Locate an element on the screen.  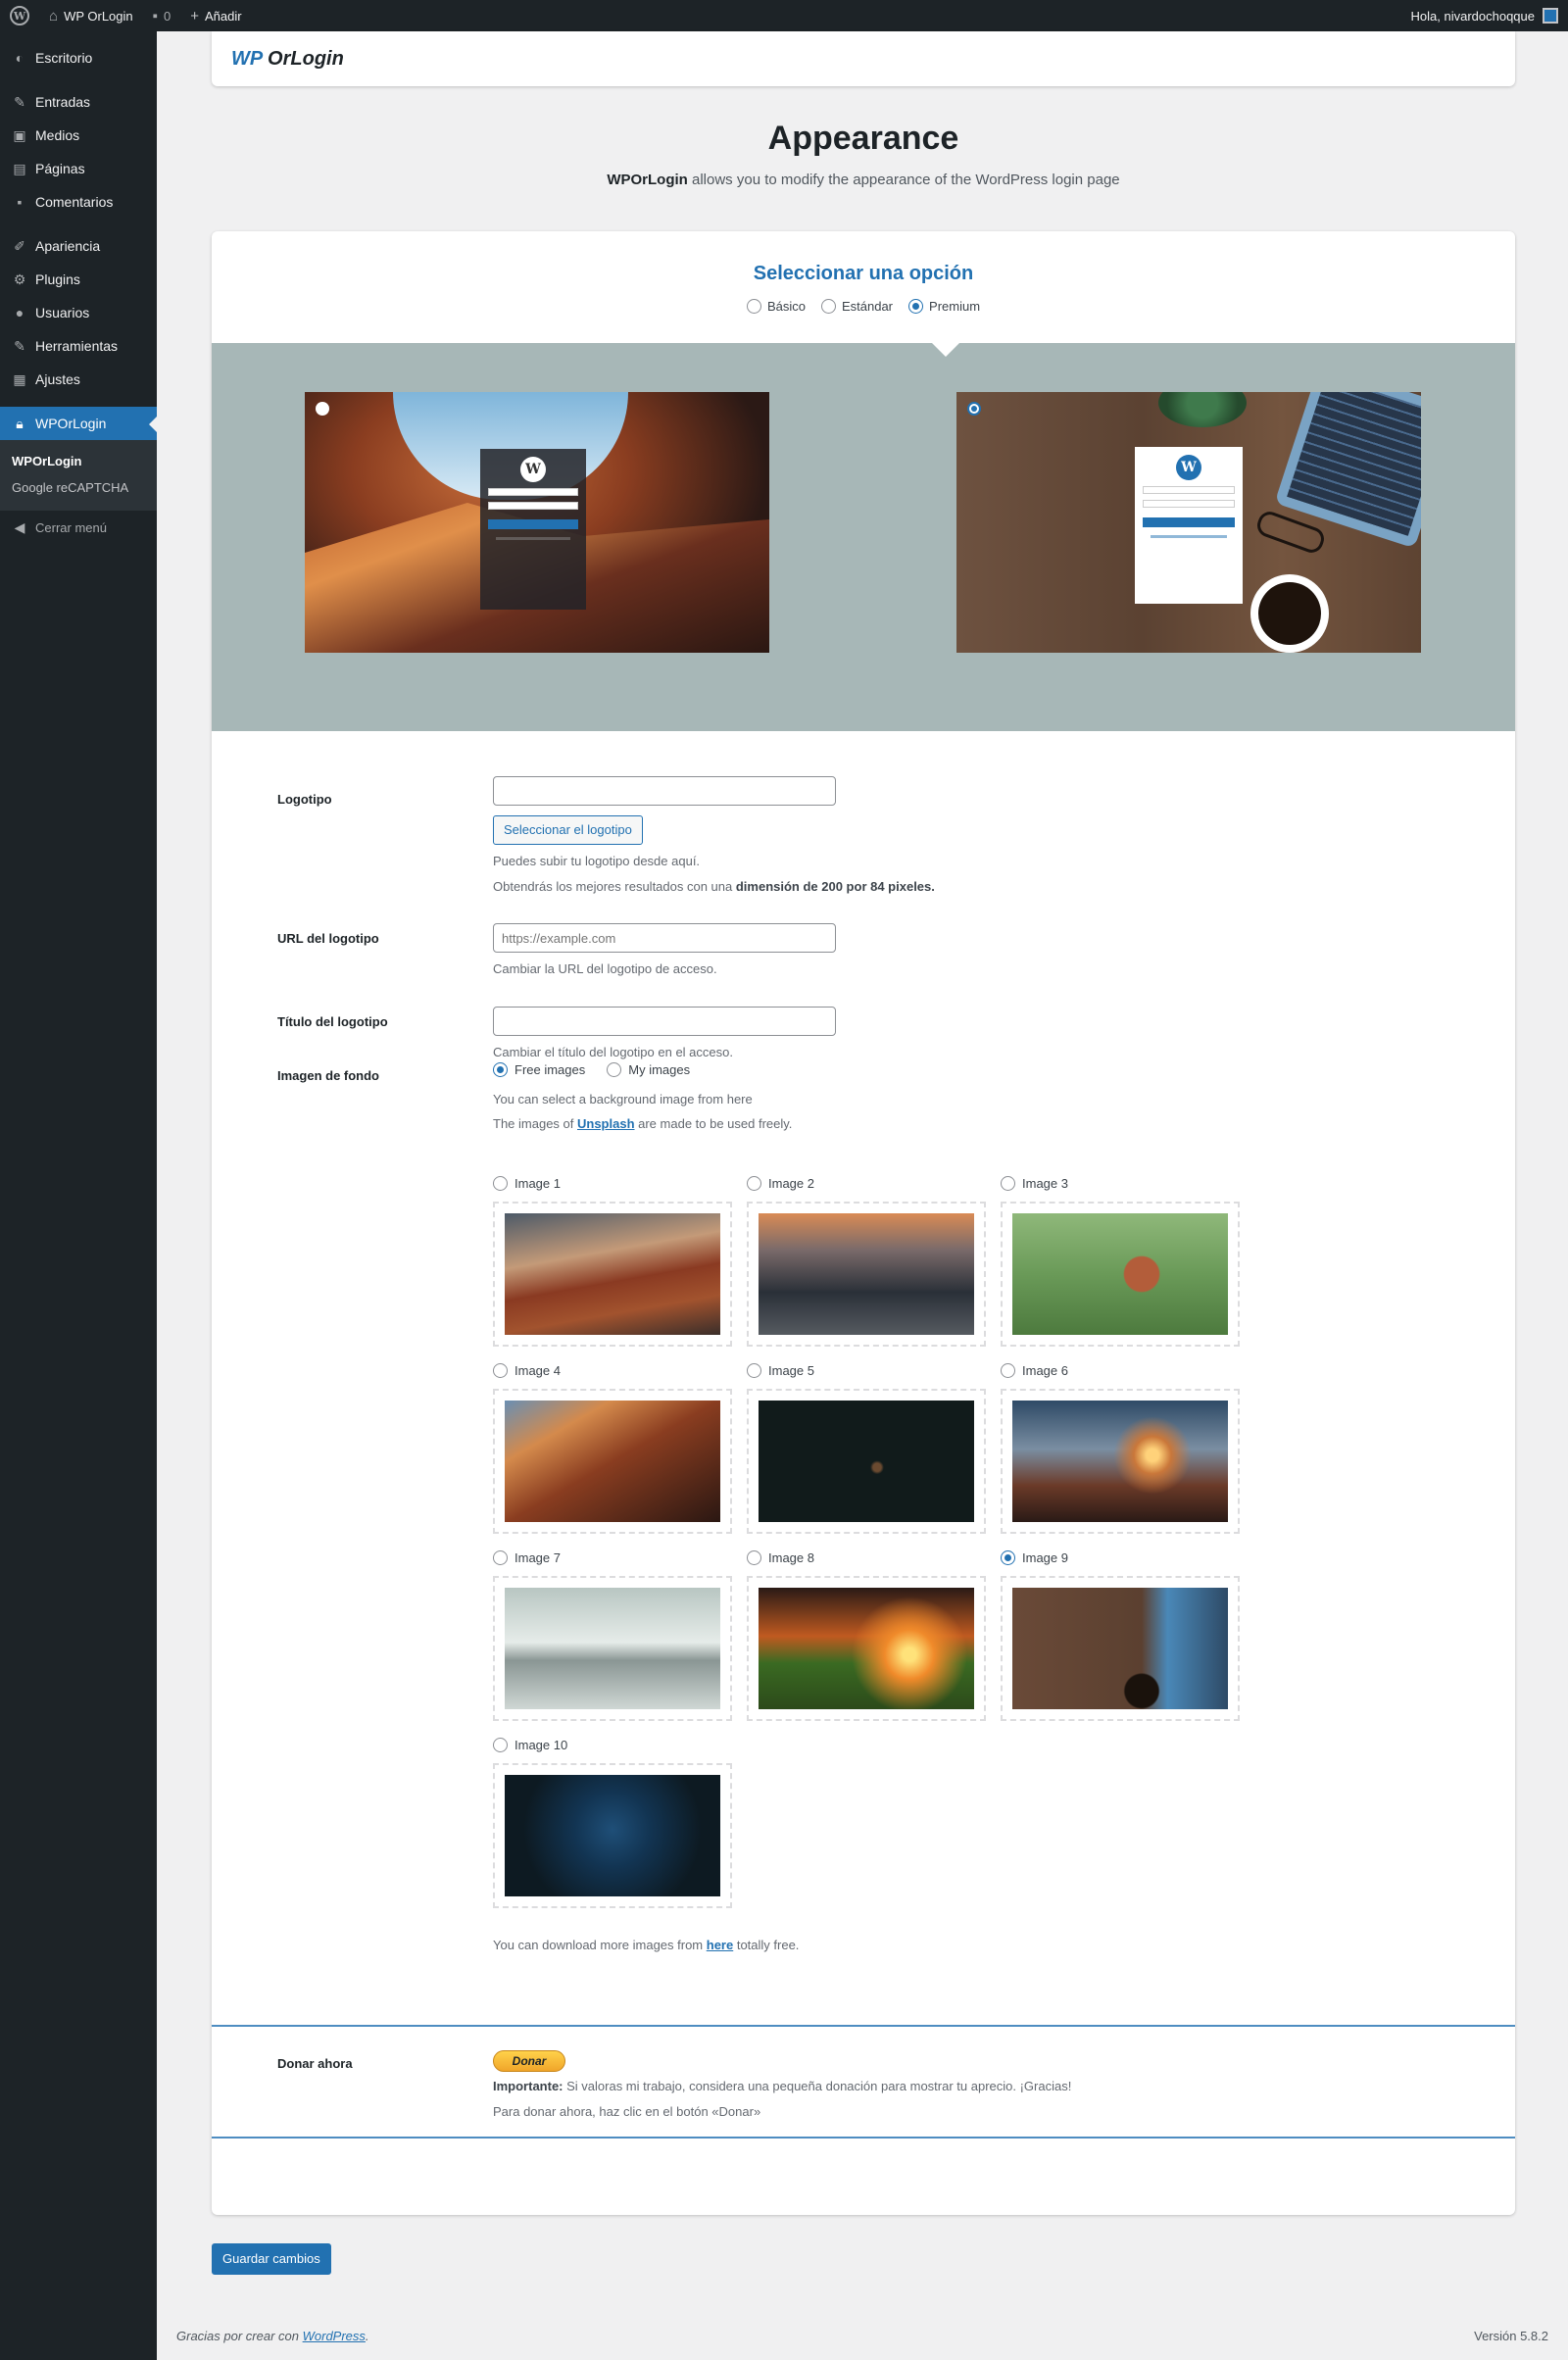
template-preview-2: W is located at coordinates (1188, 522).